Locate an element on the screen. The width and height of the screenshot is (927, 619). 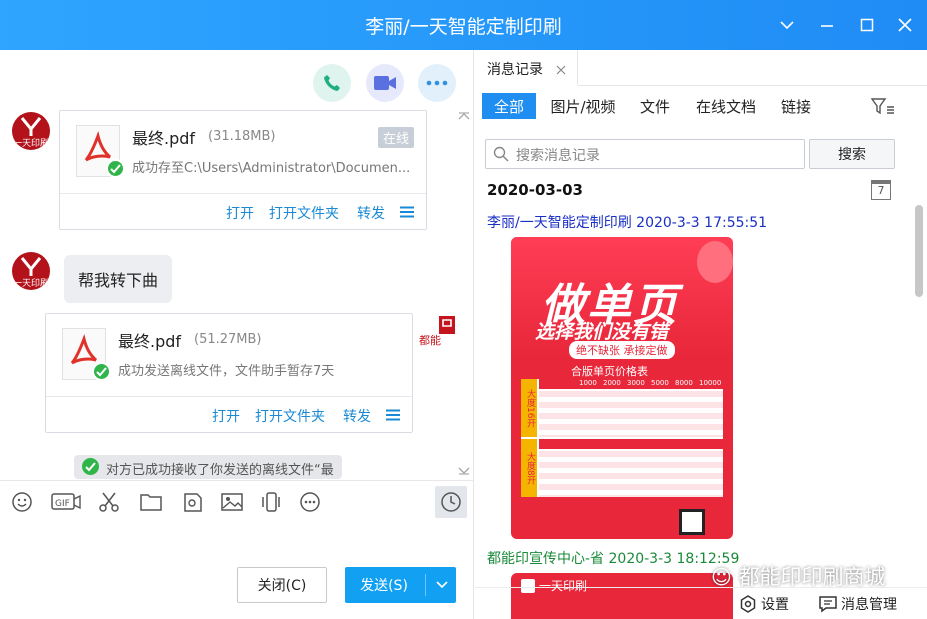
send-button-label: 发送(S) is located at coordinates (384, 585).